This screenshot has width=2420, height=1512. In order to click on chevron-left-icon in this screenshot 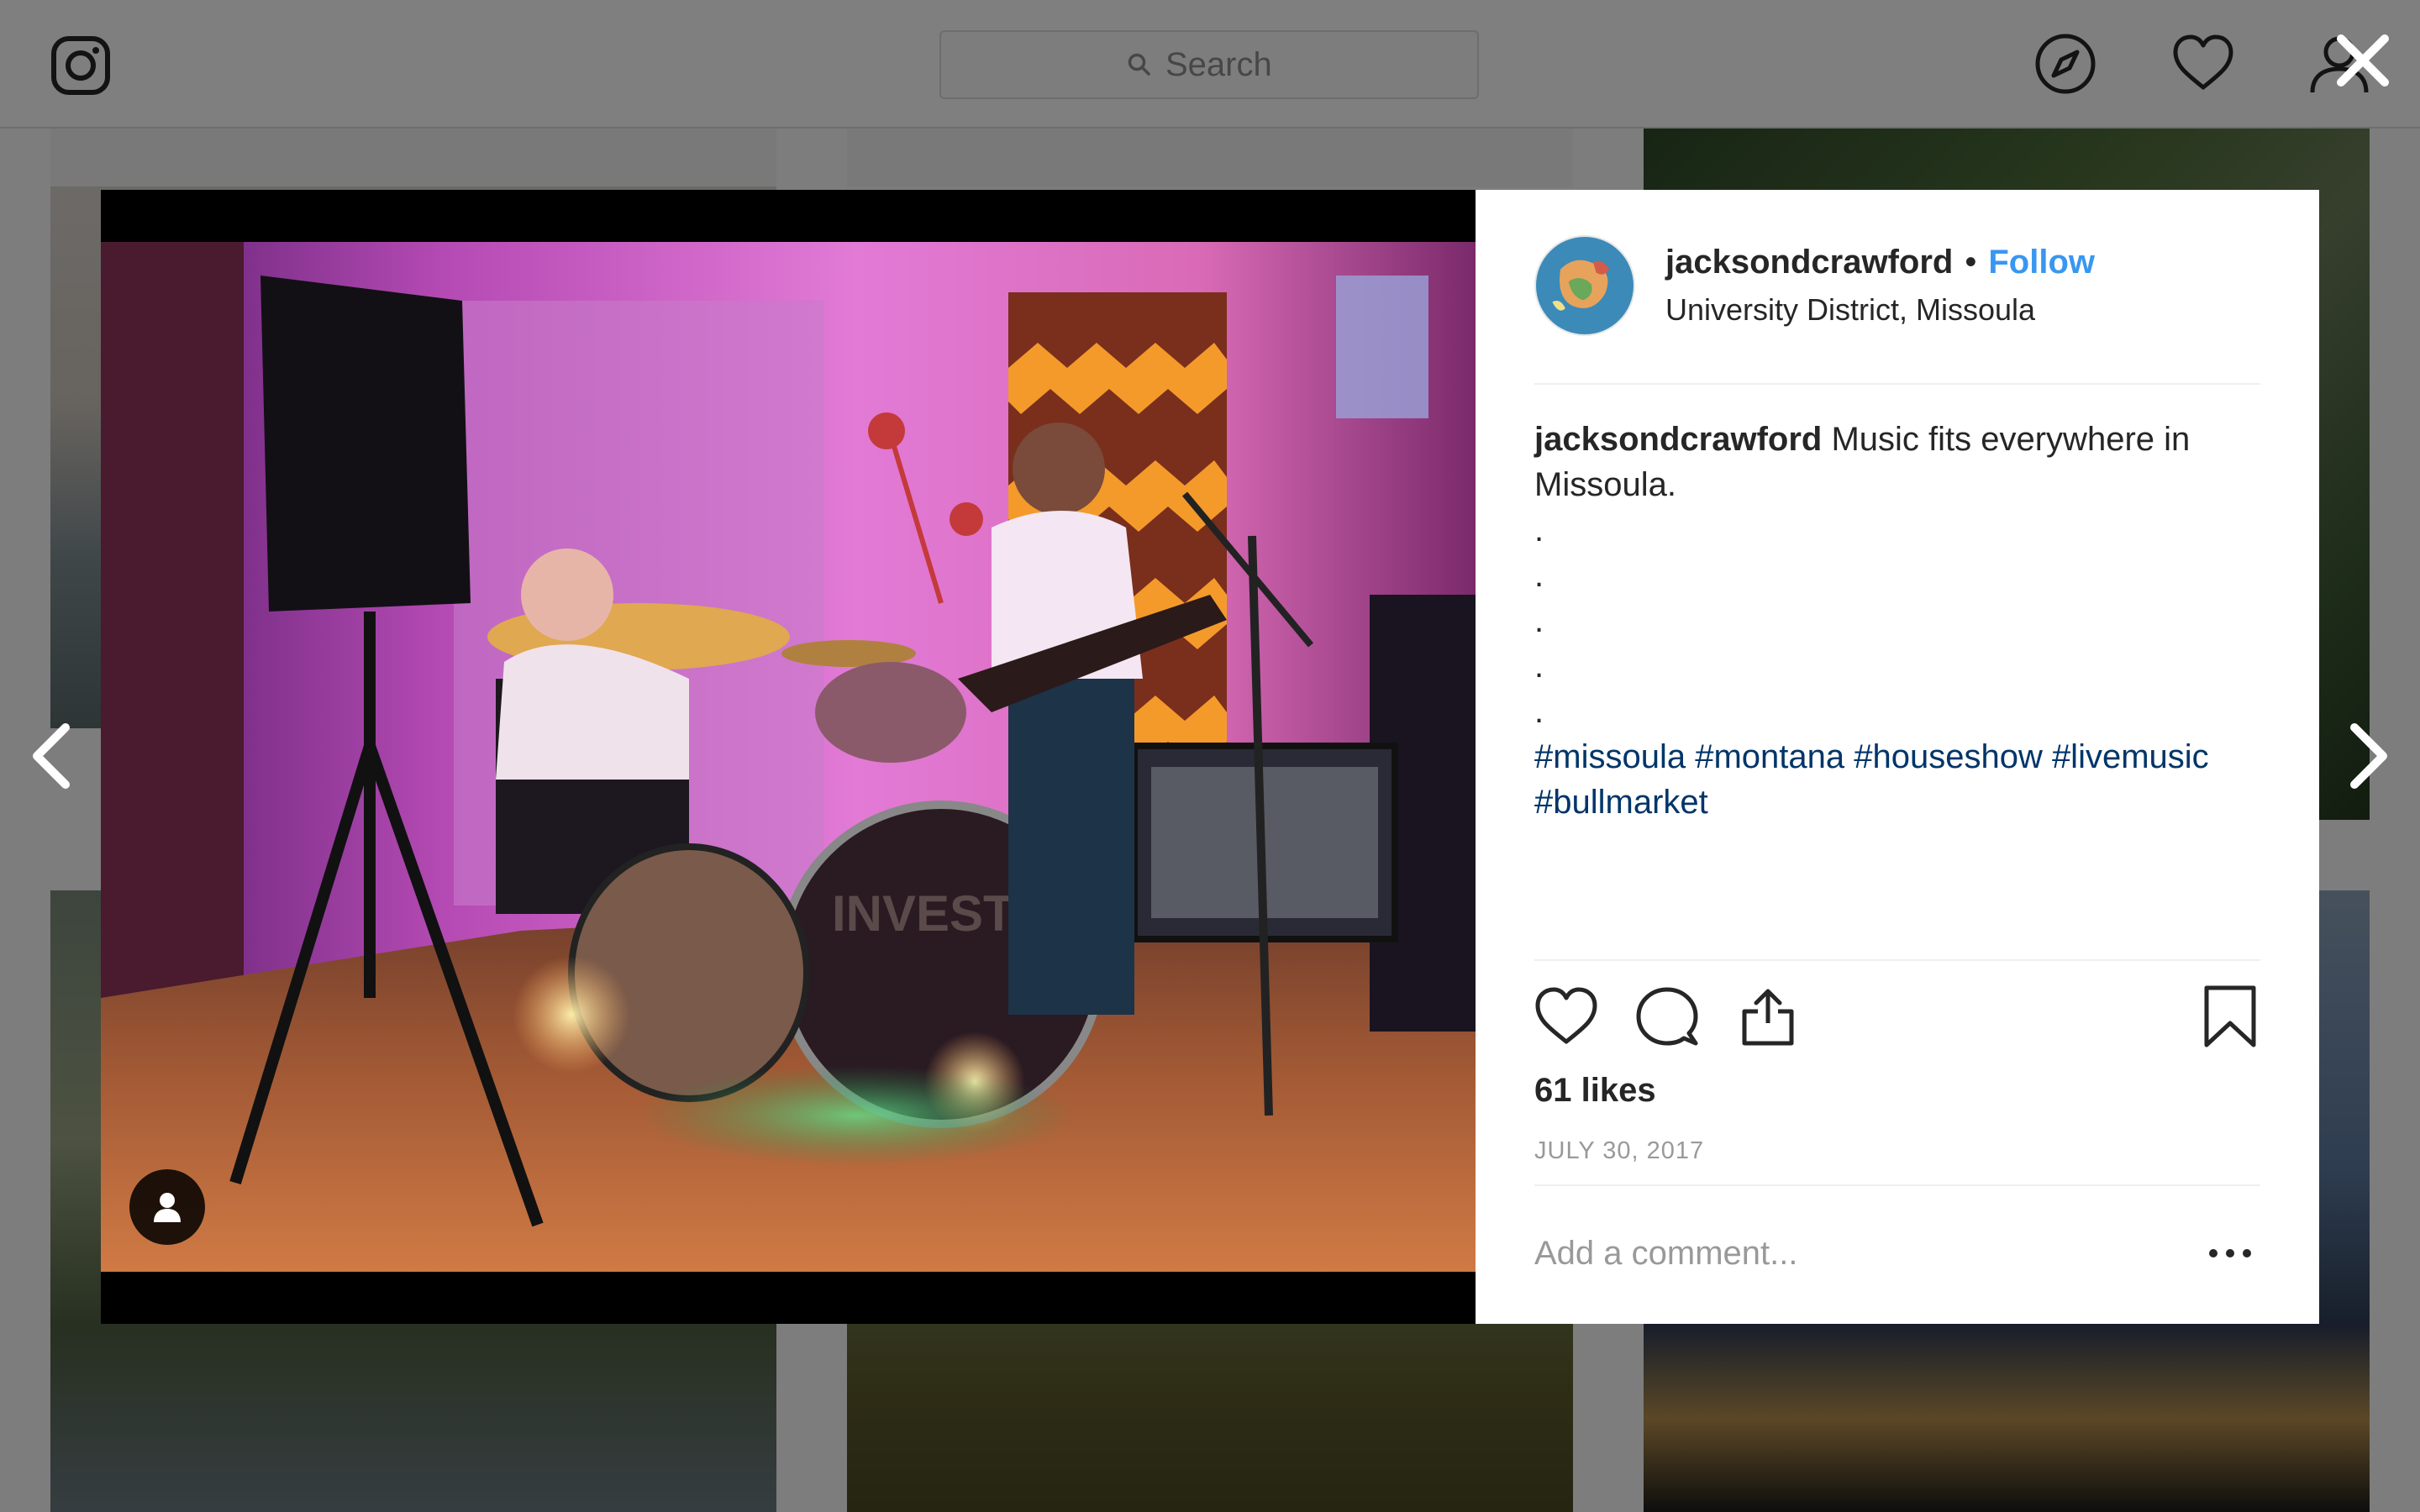, I will do `click(52, 756)`.